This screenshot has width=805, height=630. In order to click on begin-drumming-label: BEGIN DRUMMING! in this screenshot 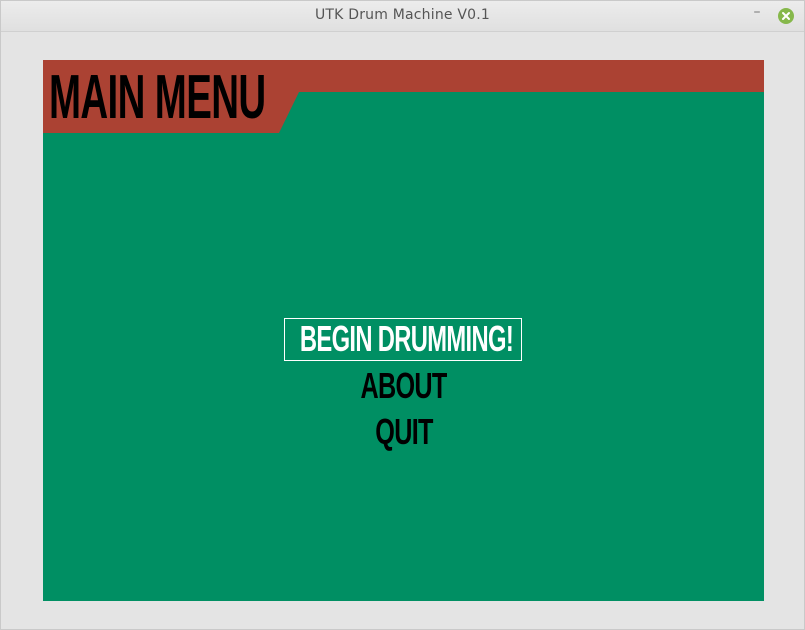, I will do `click(406, 338)`.